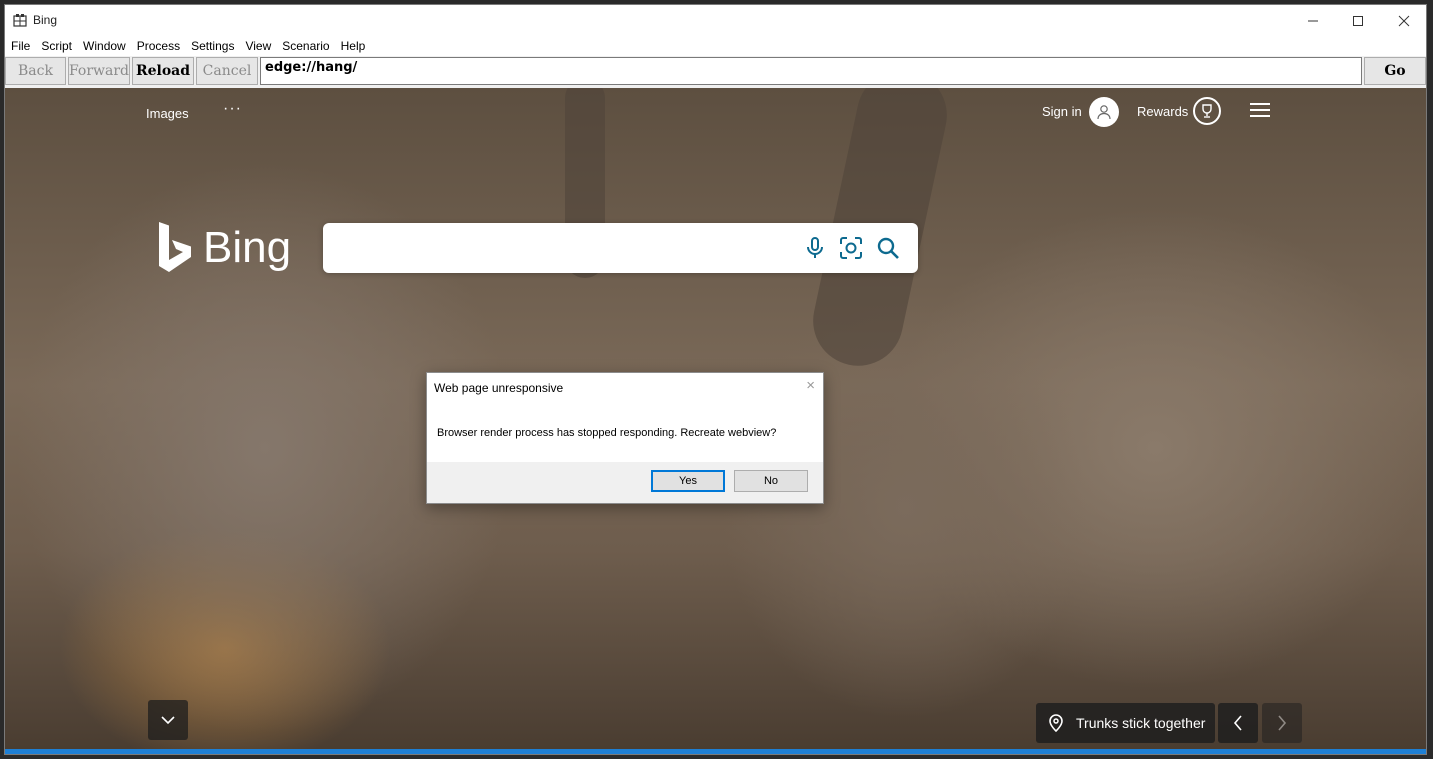 The height and width of the screenshot is (759, 1433). I want to click on search-input, so click(567, 249).